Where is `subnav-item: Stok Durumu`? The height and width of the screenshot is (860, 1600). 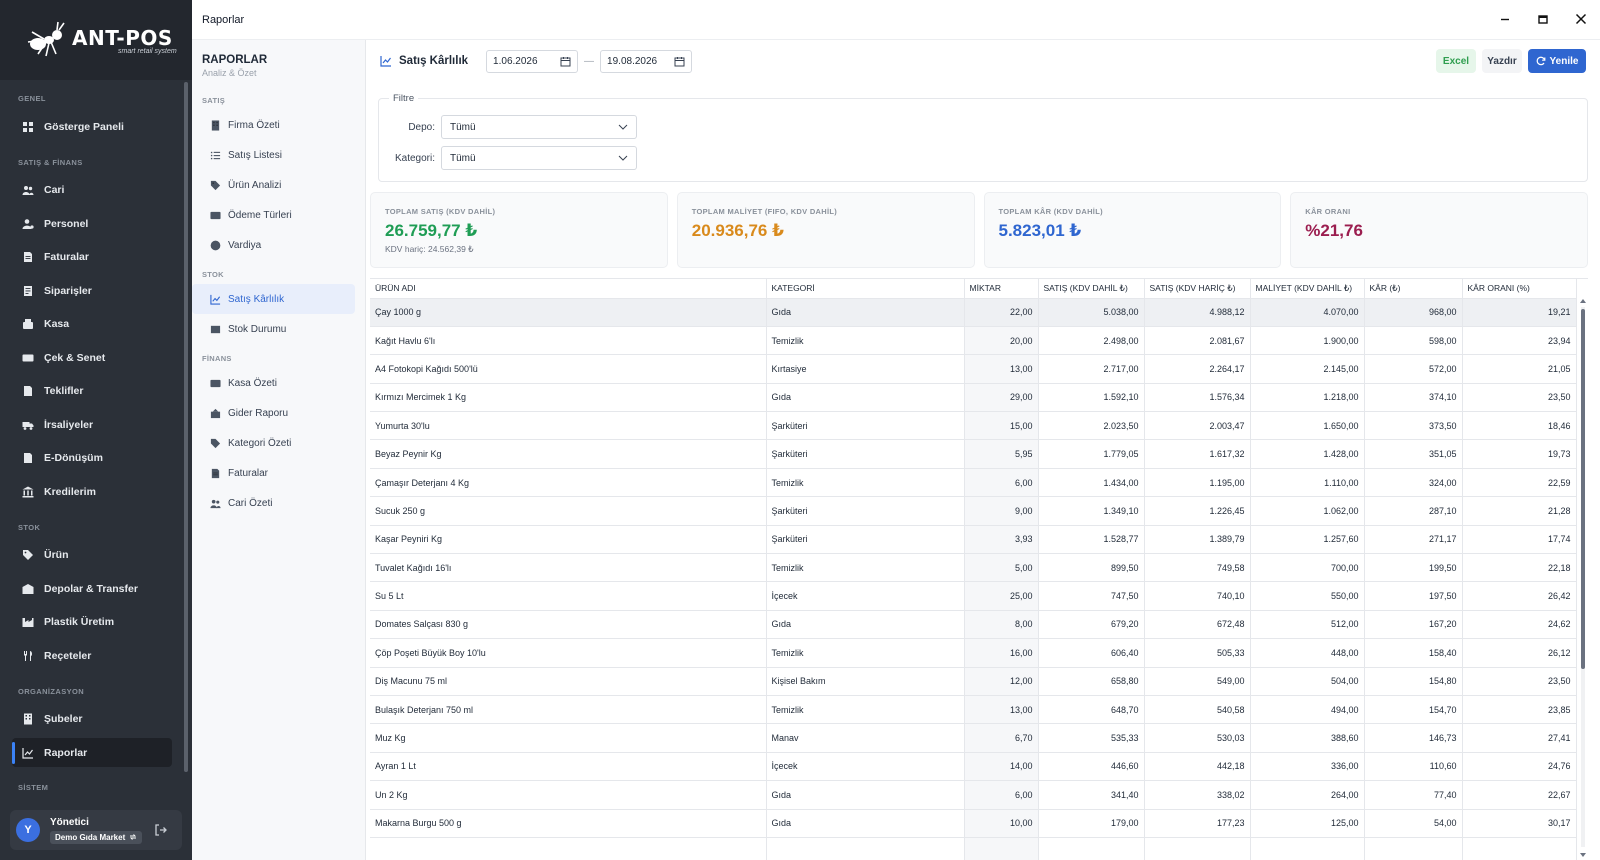
subnav-item: Stok Durumu is located at coordinates (278, 329).